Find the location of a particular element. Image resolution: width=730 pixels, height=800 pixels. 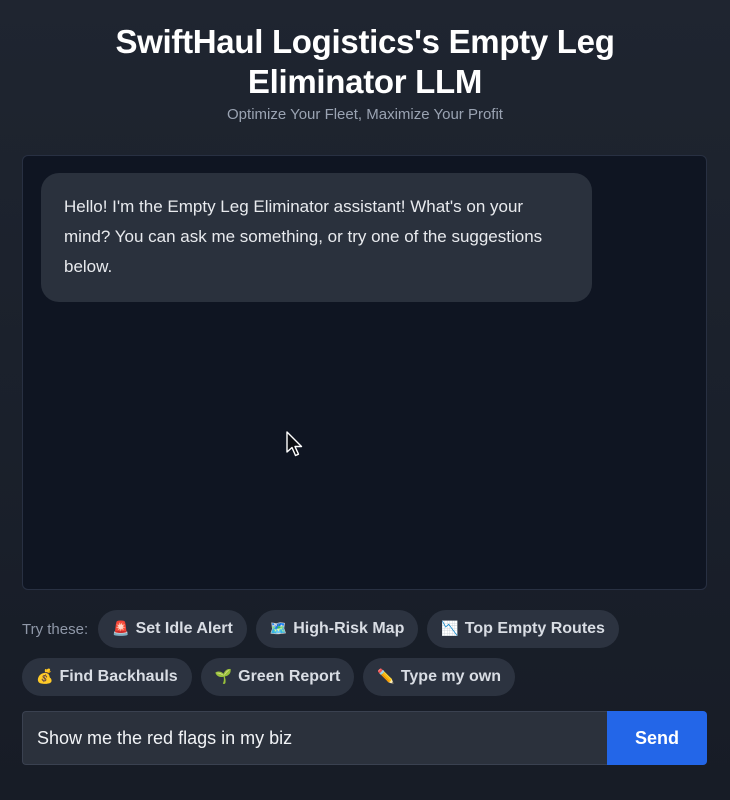

message-composer: Send is located at coordinates (364, 738).